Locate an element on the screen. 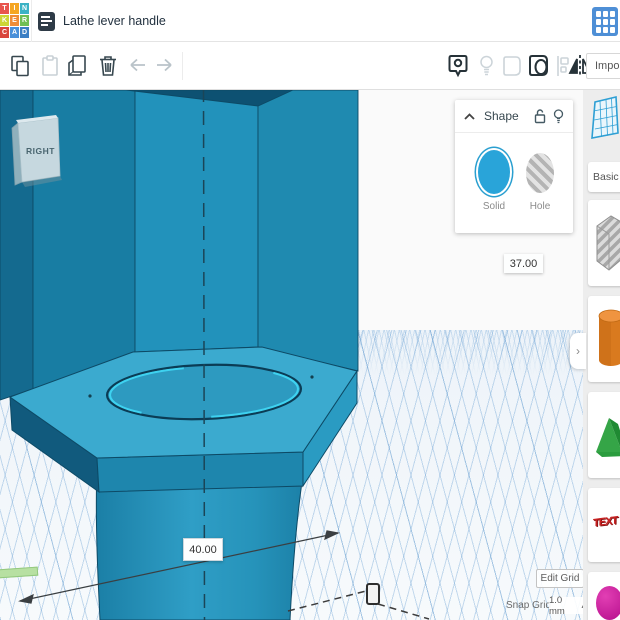 Image resolution: width=620 pixels, height=620 pixels. hole-swatch is located at coordinates (540, 173).